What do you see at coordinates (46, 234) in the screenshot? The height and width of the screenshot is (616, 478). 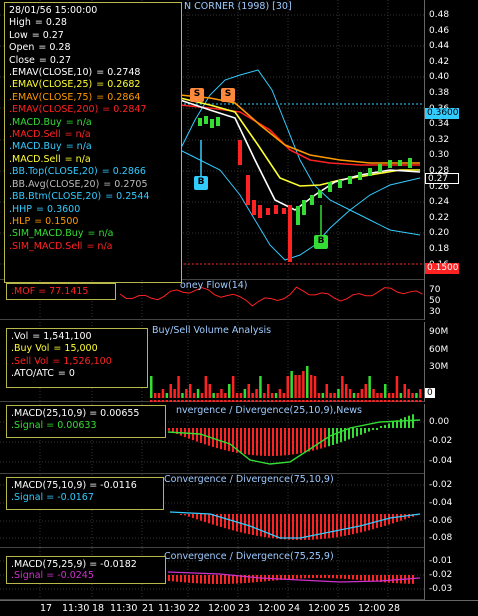 I see `info-line-label: .SIM_MACD.Buy` at bounding box center [46, 234].